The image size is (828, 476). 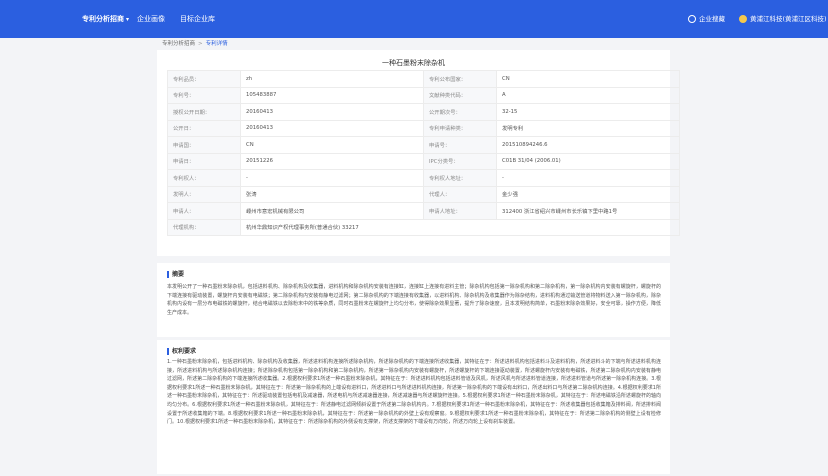 I want to click on info-row: 申请国： CN 申请号： 201510894246.6, so click(x=423, y=145).